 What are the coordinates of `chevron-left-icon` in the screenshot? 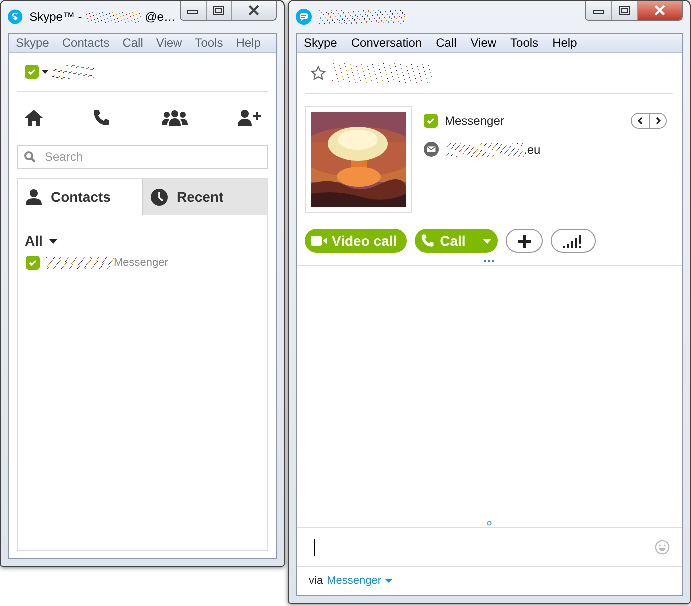 It's located at (640, 121).